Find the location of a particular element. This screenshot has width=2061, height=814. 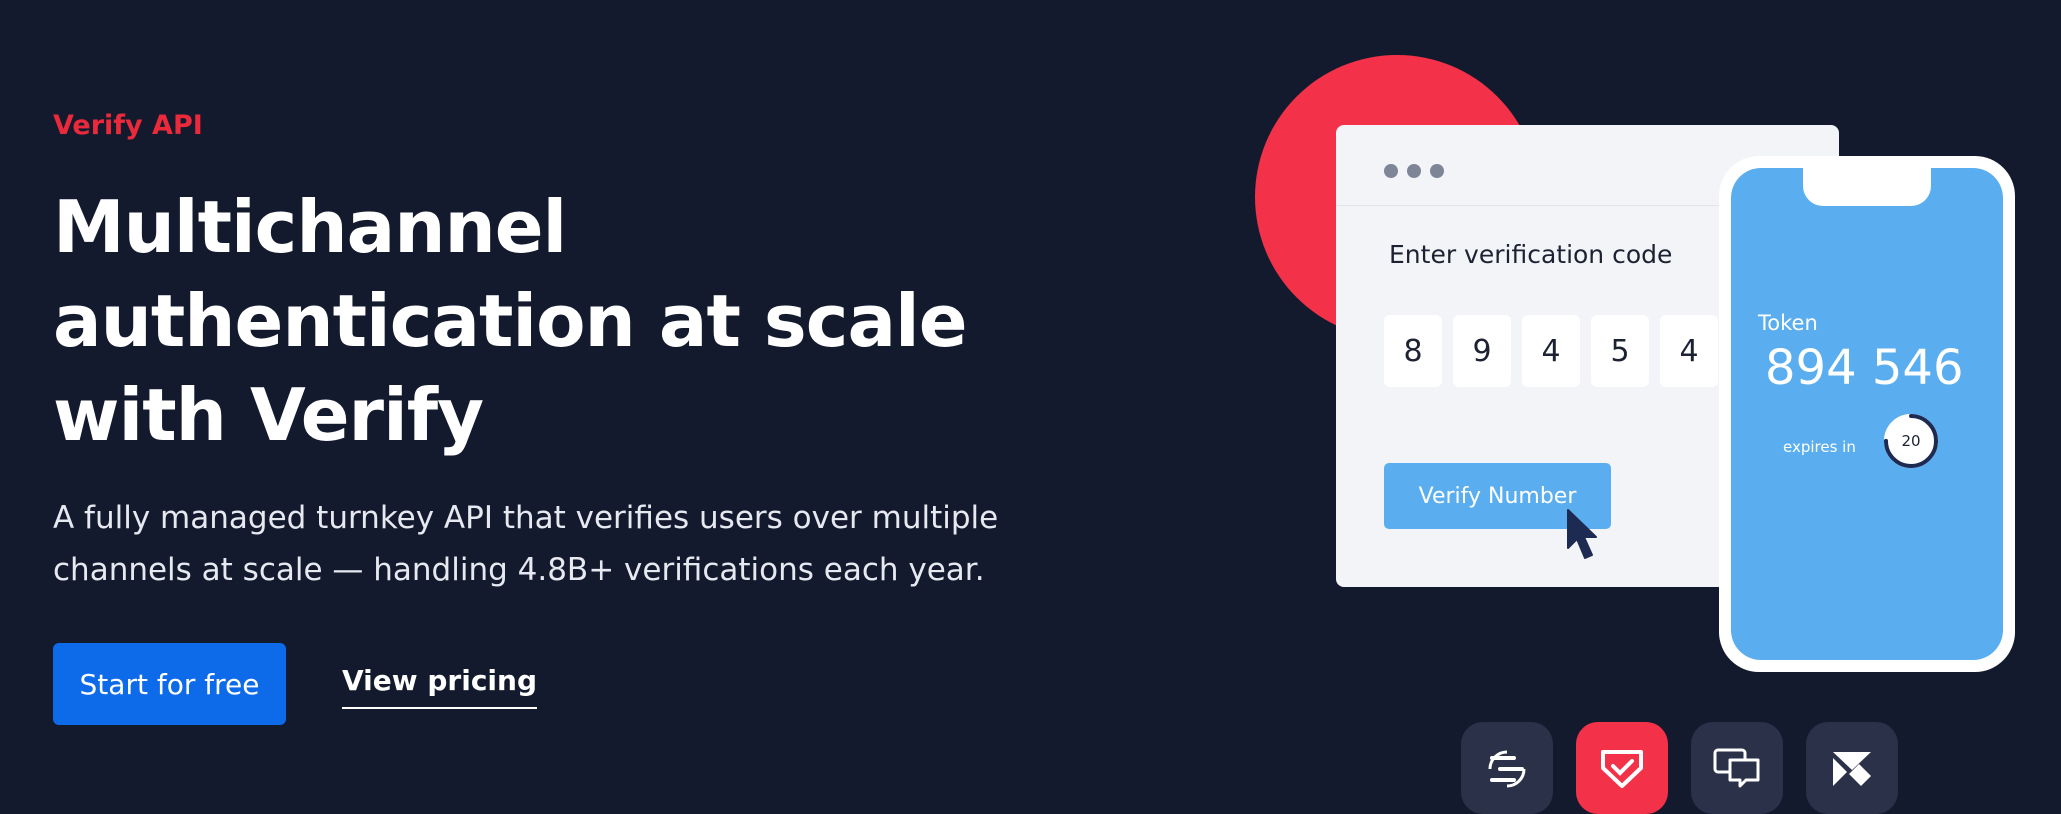

chat-icon is located at coordinates (1736, 768).